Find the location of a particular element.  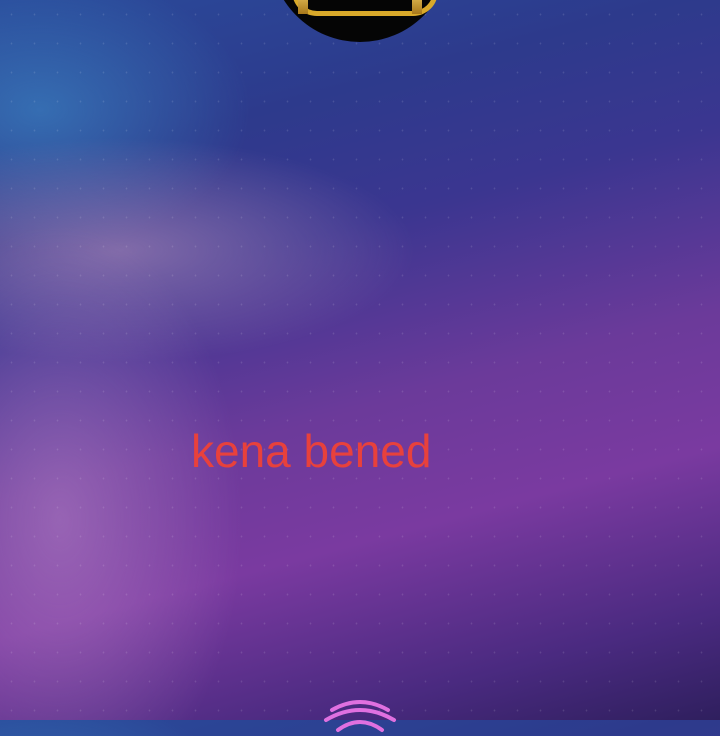

fingerprint-icon is located at coordinates (360, 716).